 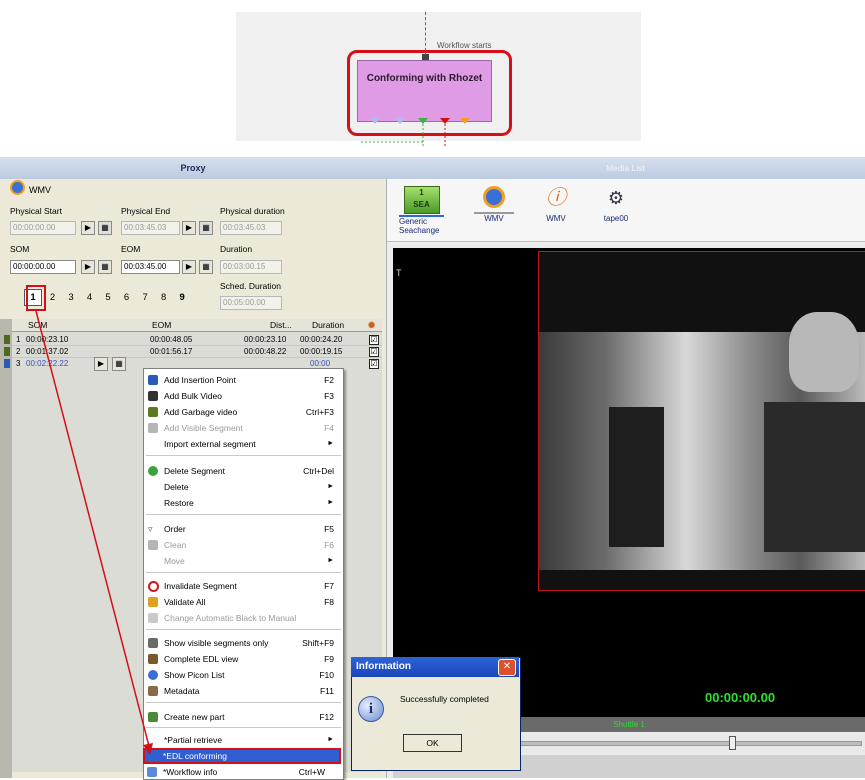 I want to click on physical-duration-label: Physical duration, so click(x=252, y=211).